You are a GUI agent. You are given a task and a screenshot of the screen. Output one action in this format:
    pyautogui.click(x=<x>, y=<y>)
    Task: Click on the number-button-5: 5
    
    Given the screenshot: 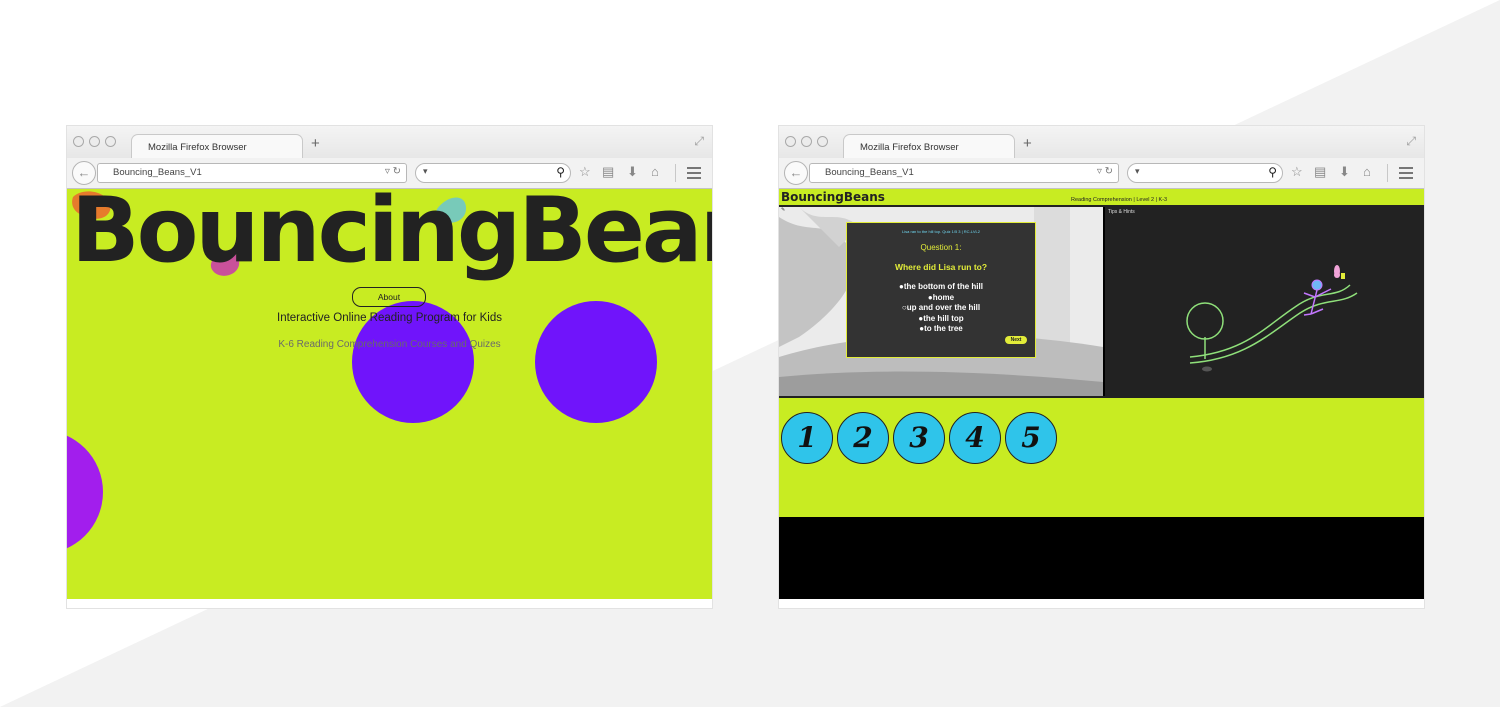 What is the action you would take?
    pyautogui.click(x=1031, y=438)
    